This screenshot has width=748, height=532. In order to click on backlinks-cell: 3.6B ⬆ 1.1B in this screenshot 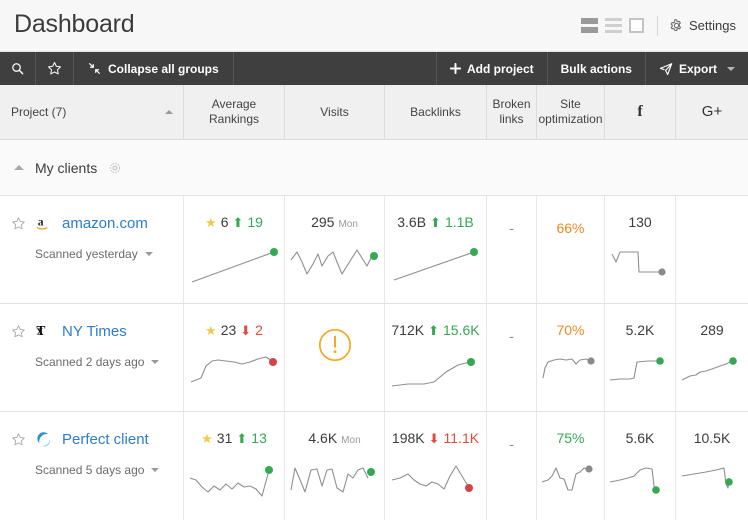, I will do `click(436, 249)`.